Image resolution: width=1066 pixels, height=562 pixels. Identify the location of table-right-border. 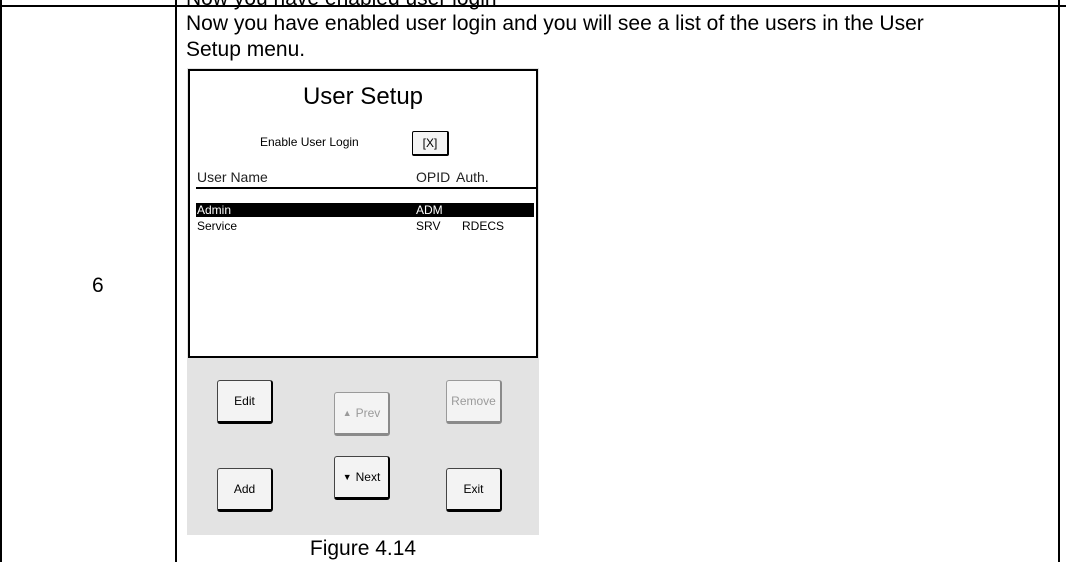
(1059, 281).